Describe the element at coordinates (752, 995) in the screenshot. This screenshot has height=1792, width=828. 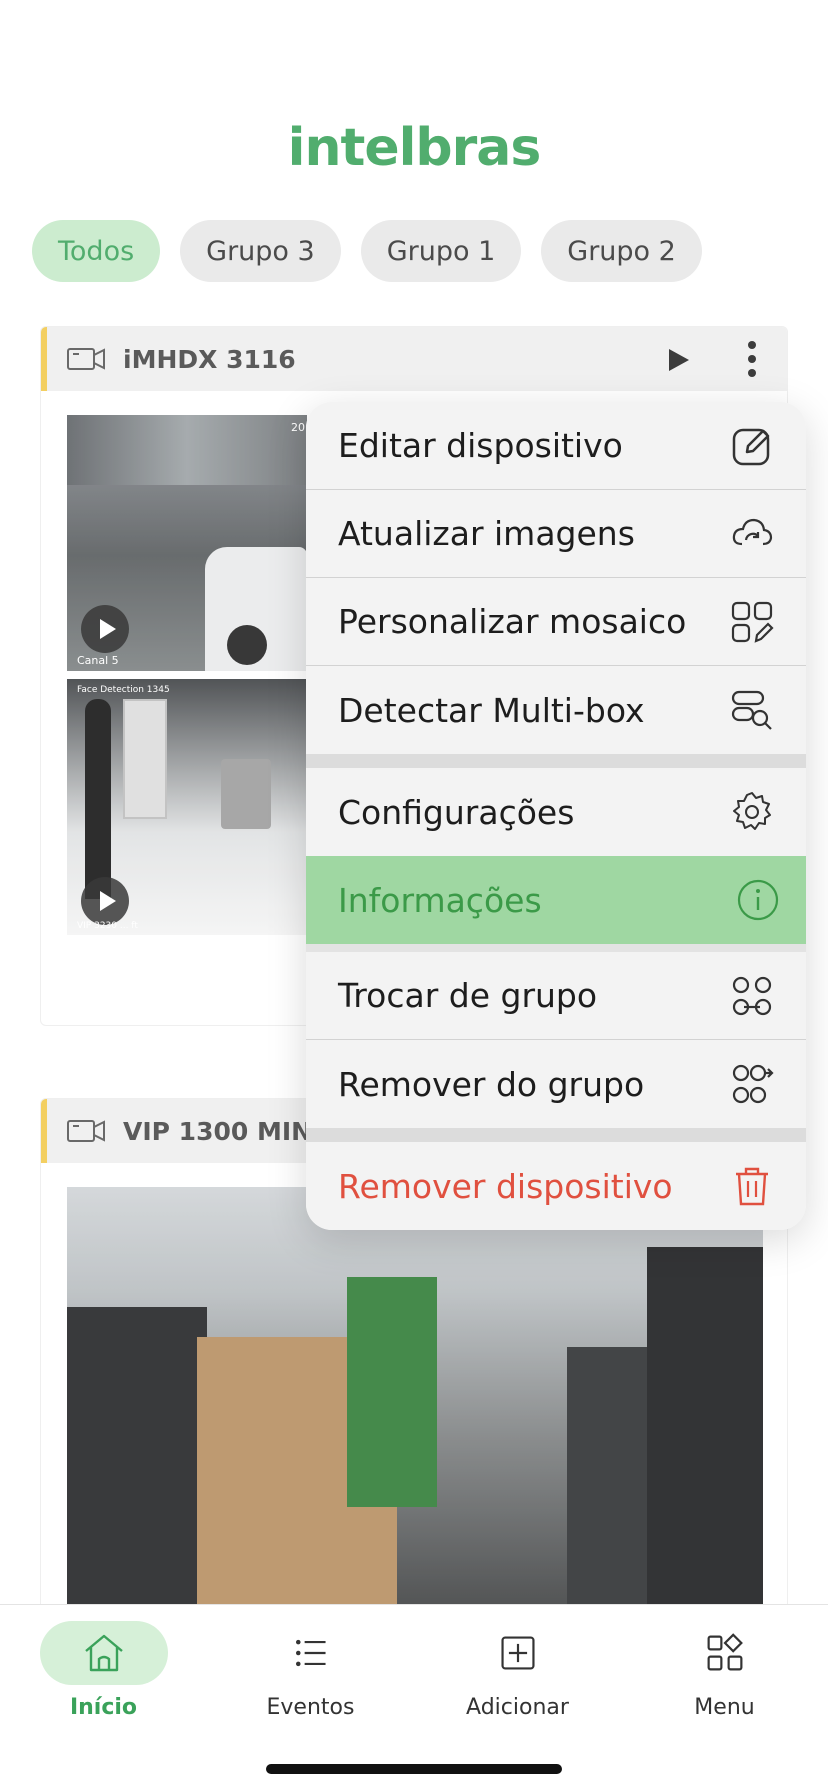
I see `swap-group-icon` at that location.